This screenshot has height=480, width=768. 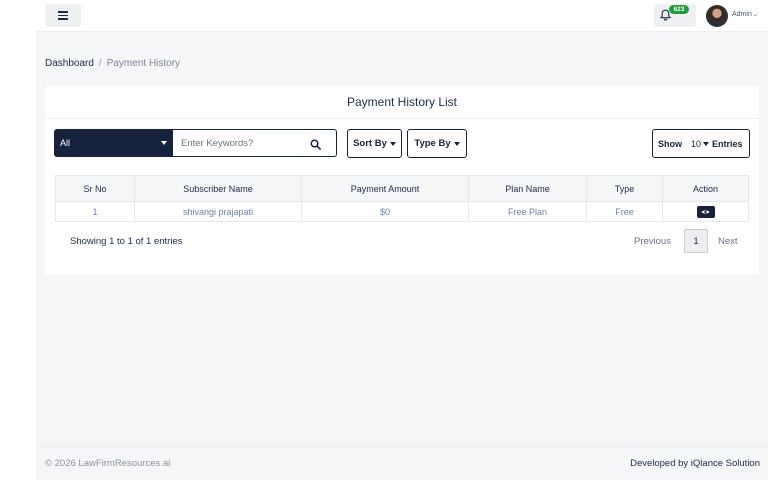 I want to click on cell-plan-name: Free Plan, so click(x=527, y=211).